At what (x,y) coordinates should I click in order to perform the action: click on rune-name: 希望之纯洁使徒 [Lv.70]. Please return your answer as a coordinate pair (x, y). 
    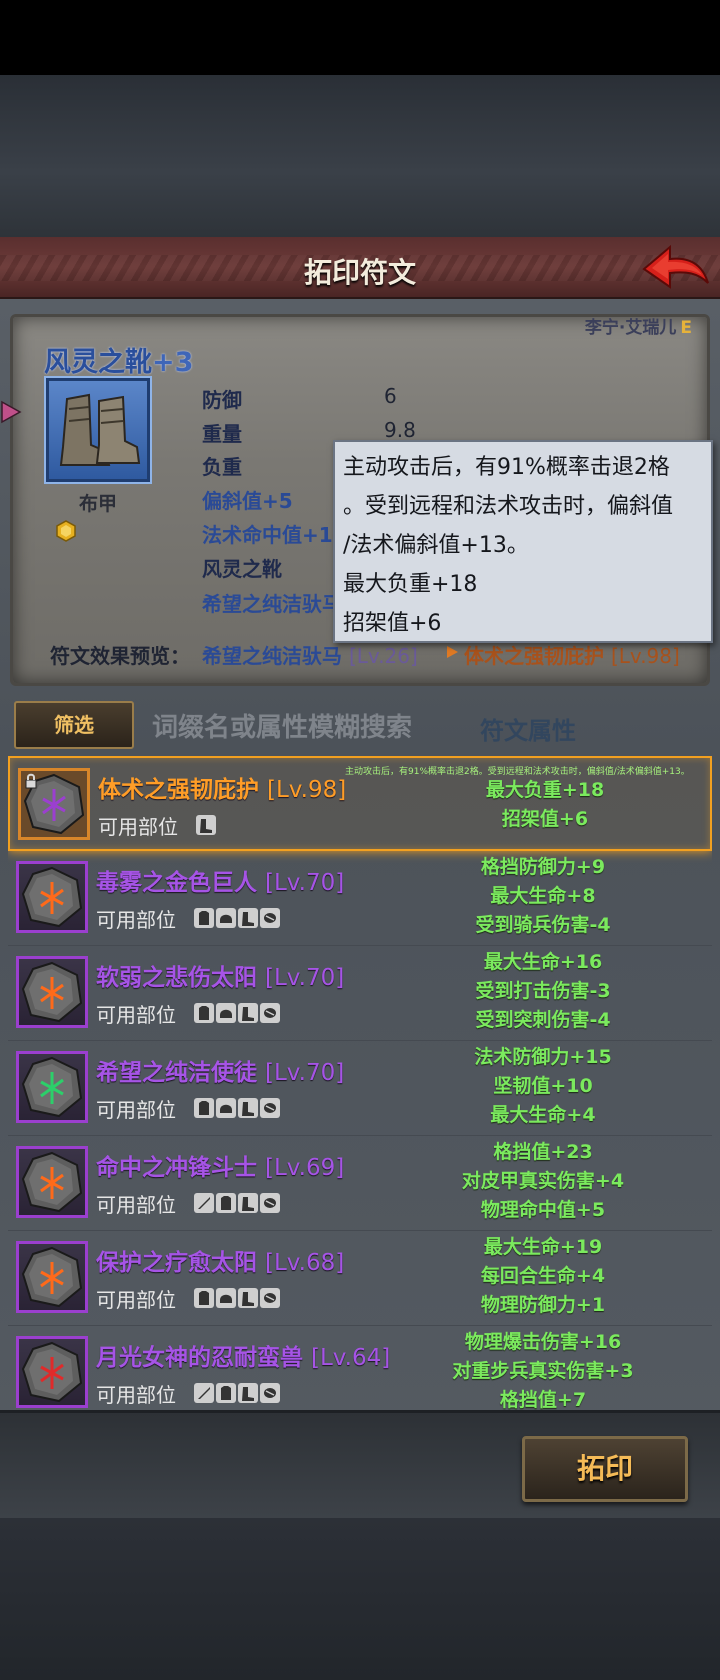
    Looking at the image, I should click on (220, 1070).